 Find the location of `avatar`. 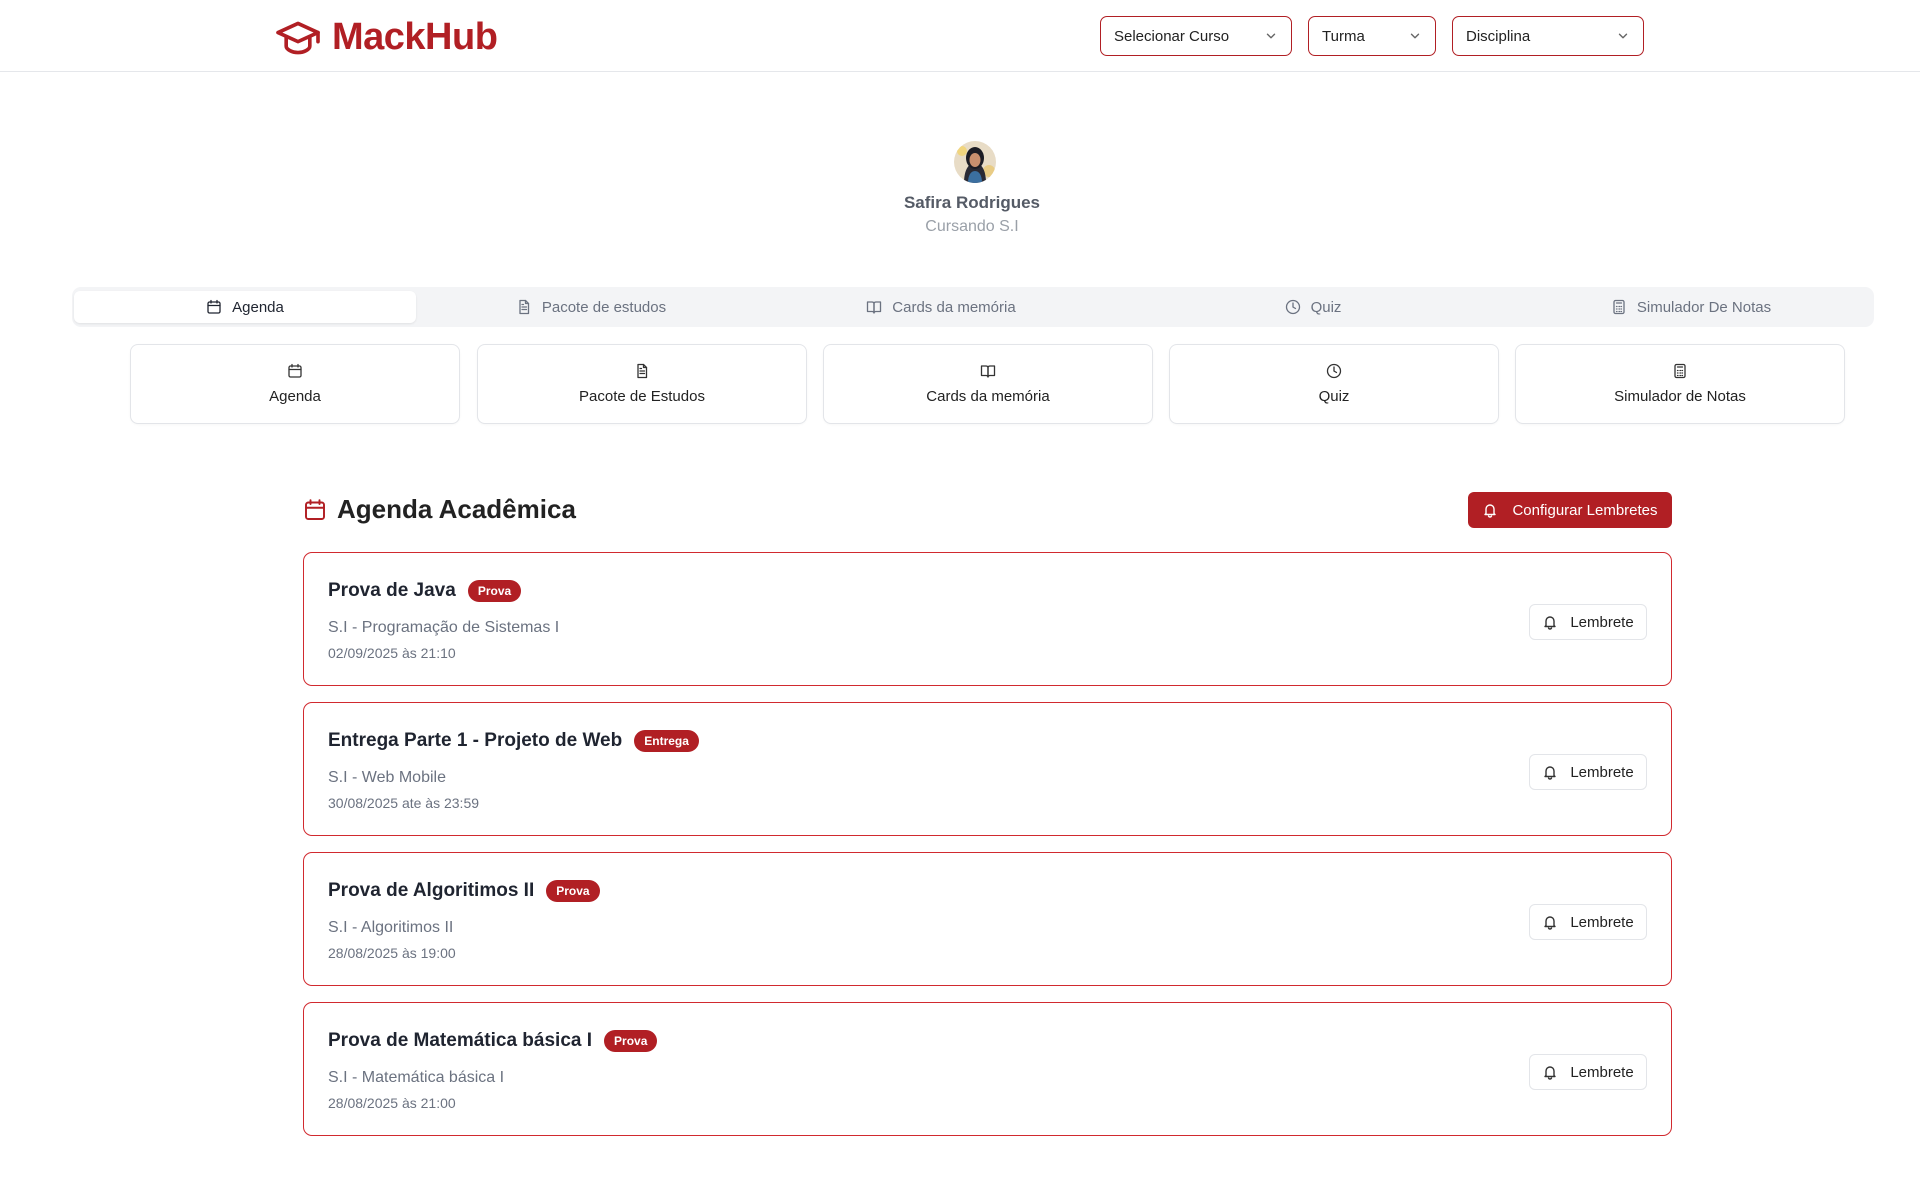

avatar is located at coordinates (975, 162).